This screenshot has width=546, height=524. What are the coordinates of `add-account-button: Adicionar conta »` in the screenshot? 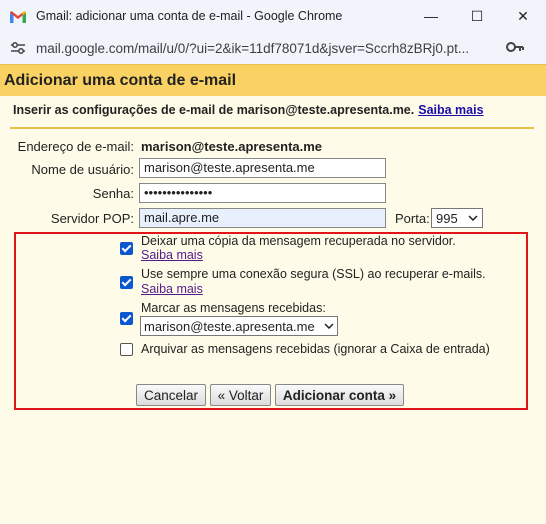 It's located at (339, 395).